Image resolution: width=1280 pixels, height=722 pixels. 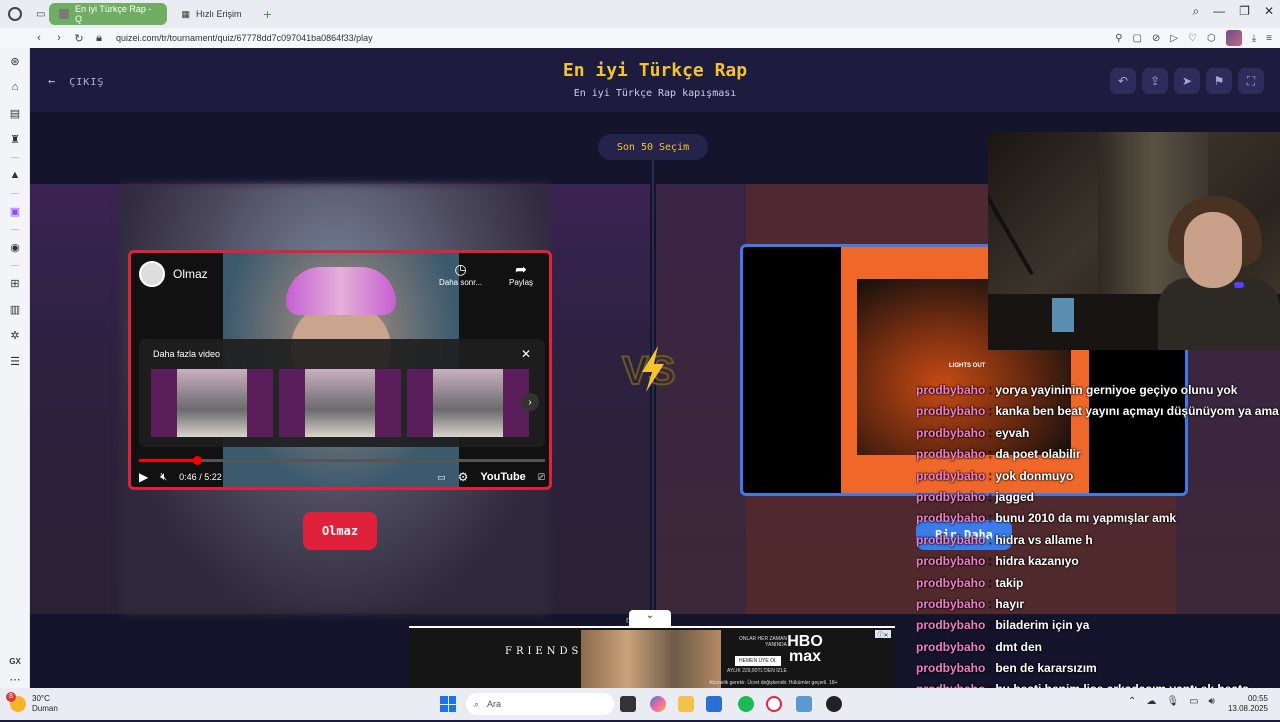 I want to click on menu-icon: ≡, so click(x=1269, y=38).